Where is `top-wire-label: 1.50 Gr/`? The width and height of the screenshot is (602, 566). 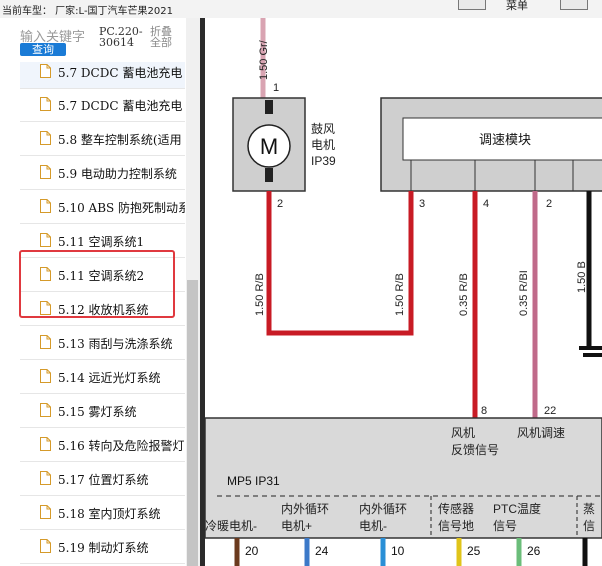 top-wire-label: 1.50 Gr/ is located at coordinates (264, 59).